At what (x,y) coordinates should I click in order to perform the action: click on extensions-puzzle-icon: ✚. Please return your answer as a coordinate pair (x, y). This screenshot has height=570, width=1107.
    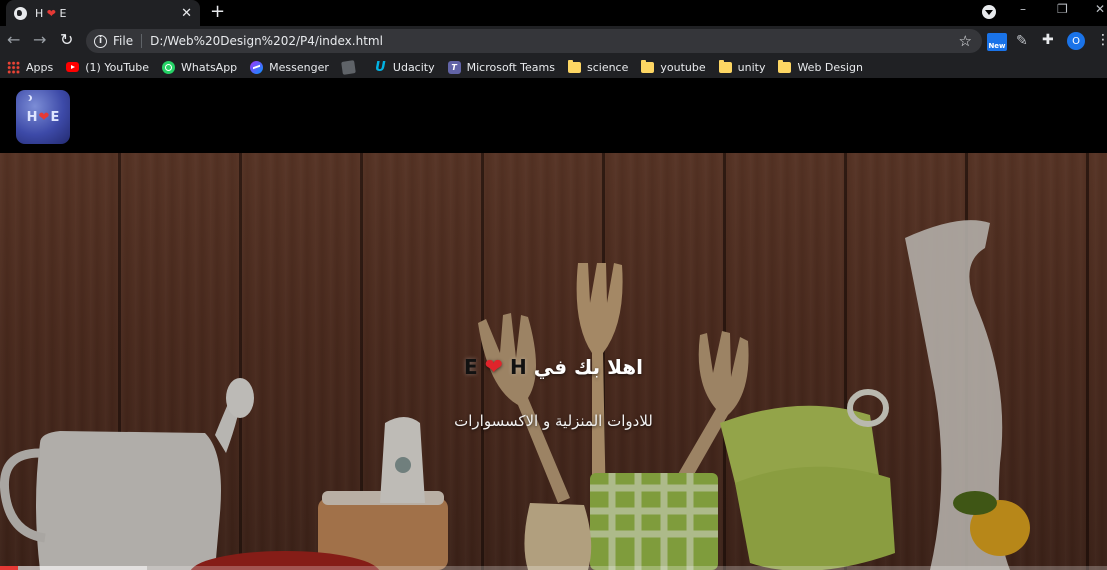
    Looking at the image, I should click on (1048, 40).